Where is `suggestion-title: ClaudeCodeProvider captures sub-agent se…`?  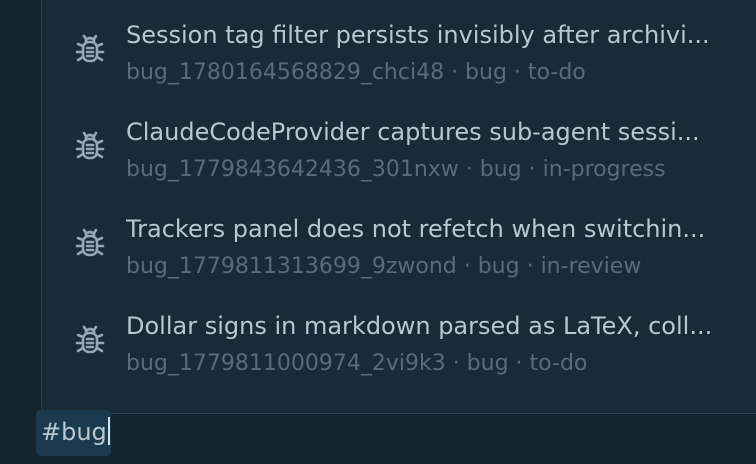 suggestion-title: ClaudeCodeProvider captures sub-agent se… is located at coordinates (413, 132).